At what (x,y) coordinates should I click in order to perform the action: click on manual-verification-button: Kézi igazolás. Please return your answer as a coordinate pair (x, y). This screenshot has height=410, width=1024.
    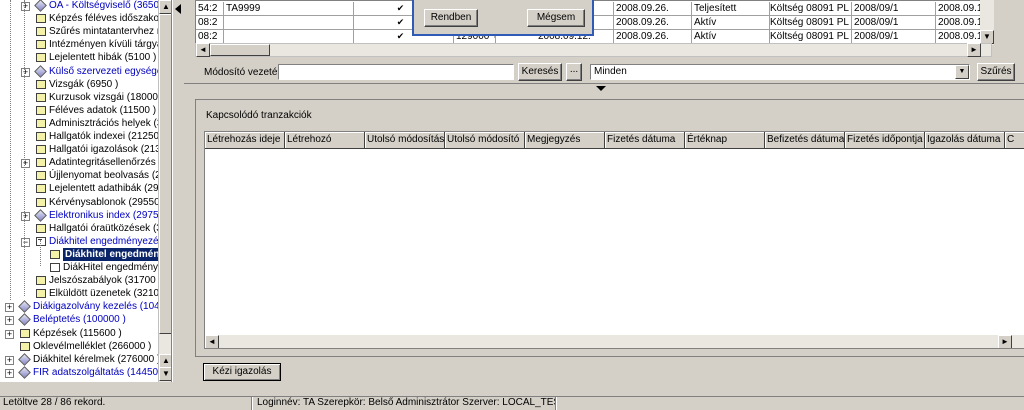
    Looking at the image, I should click on (242, 372).